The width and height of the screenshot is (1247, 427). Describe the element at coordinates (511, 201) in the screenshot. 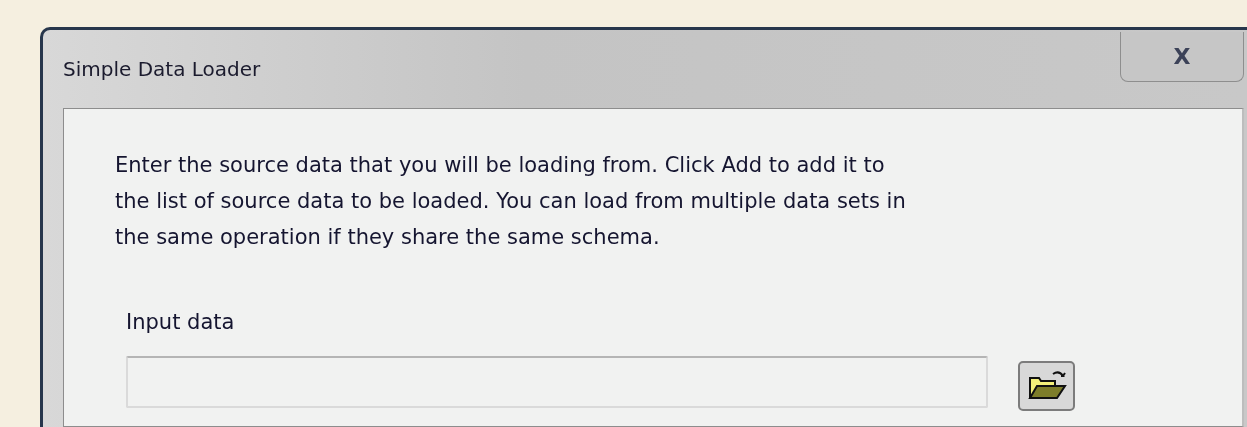

I see `instructions-text: Enter the source data that you will be loading from. Click Add to add it to the list of source data to be loaded. You can load from multiple data sets in the same operation if they share the same schema.` at that location.